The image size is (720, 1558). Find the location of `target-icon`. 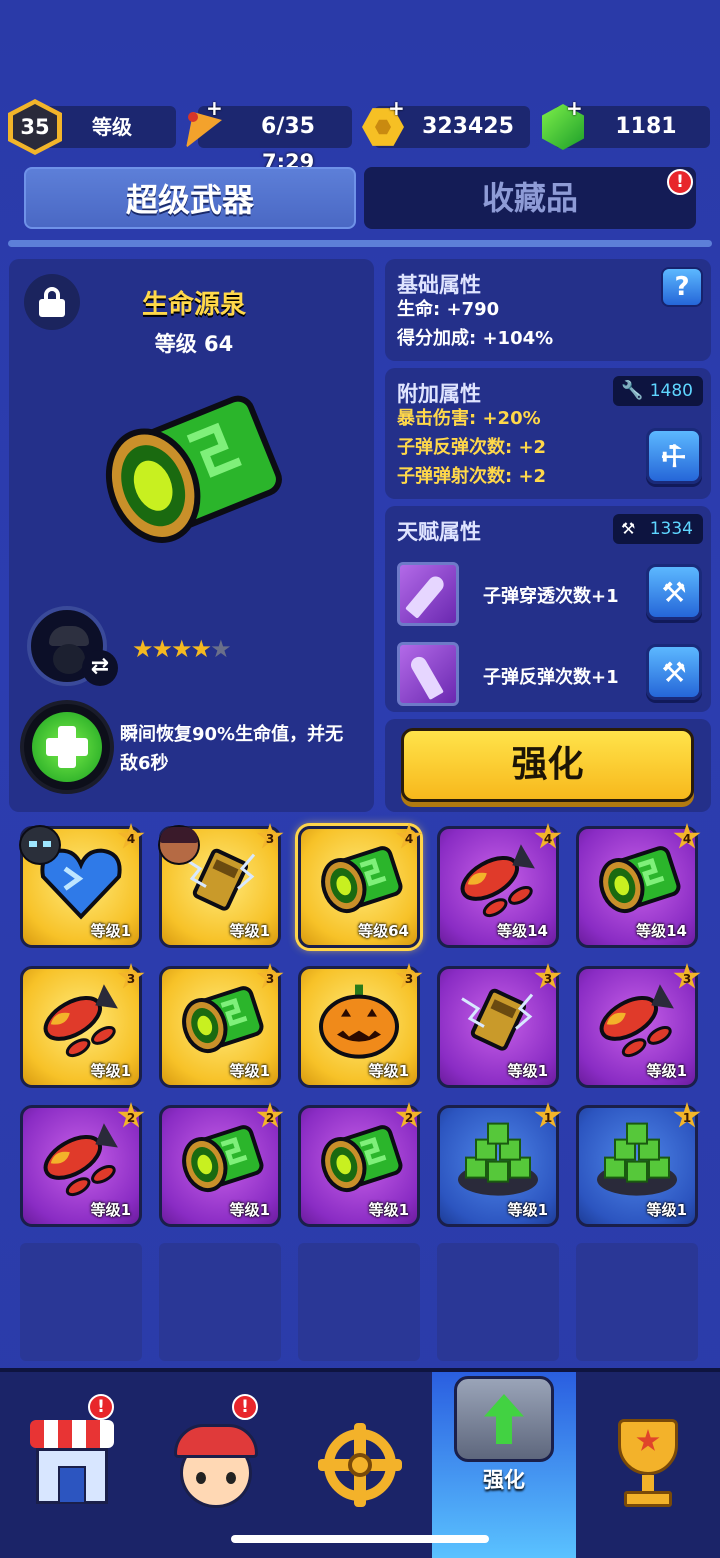

target-icon is located at coordinates (360, 1465).